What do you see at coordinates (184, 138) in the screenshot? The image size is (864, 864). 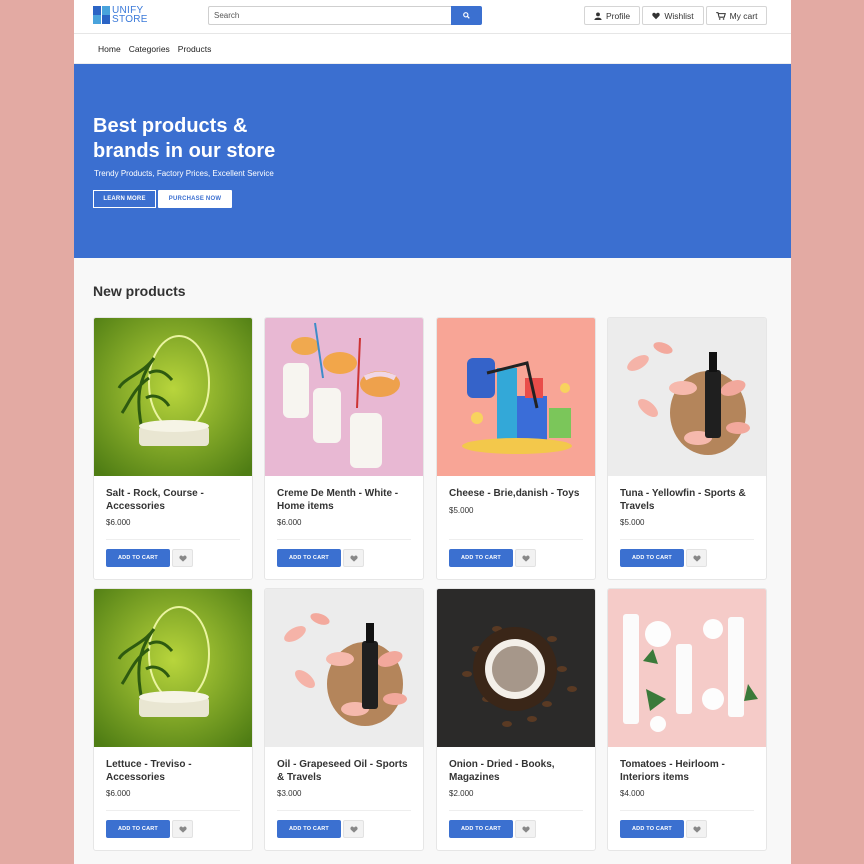 I see `hero-title: Best products & brands in our store` at bounding box center [184, 138].